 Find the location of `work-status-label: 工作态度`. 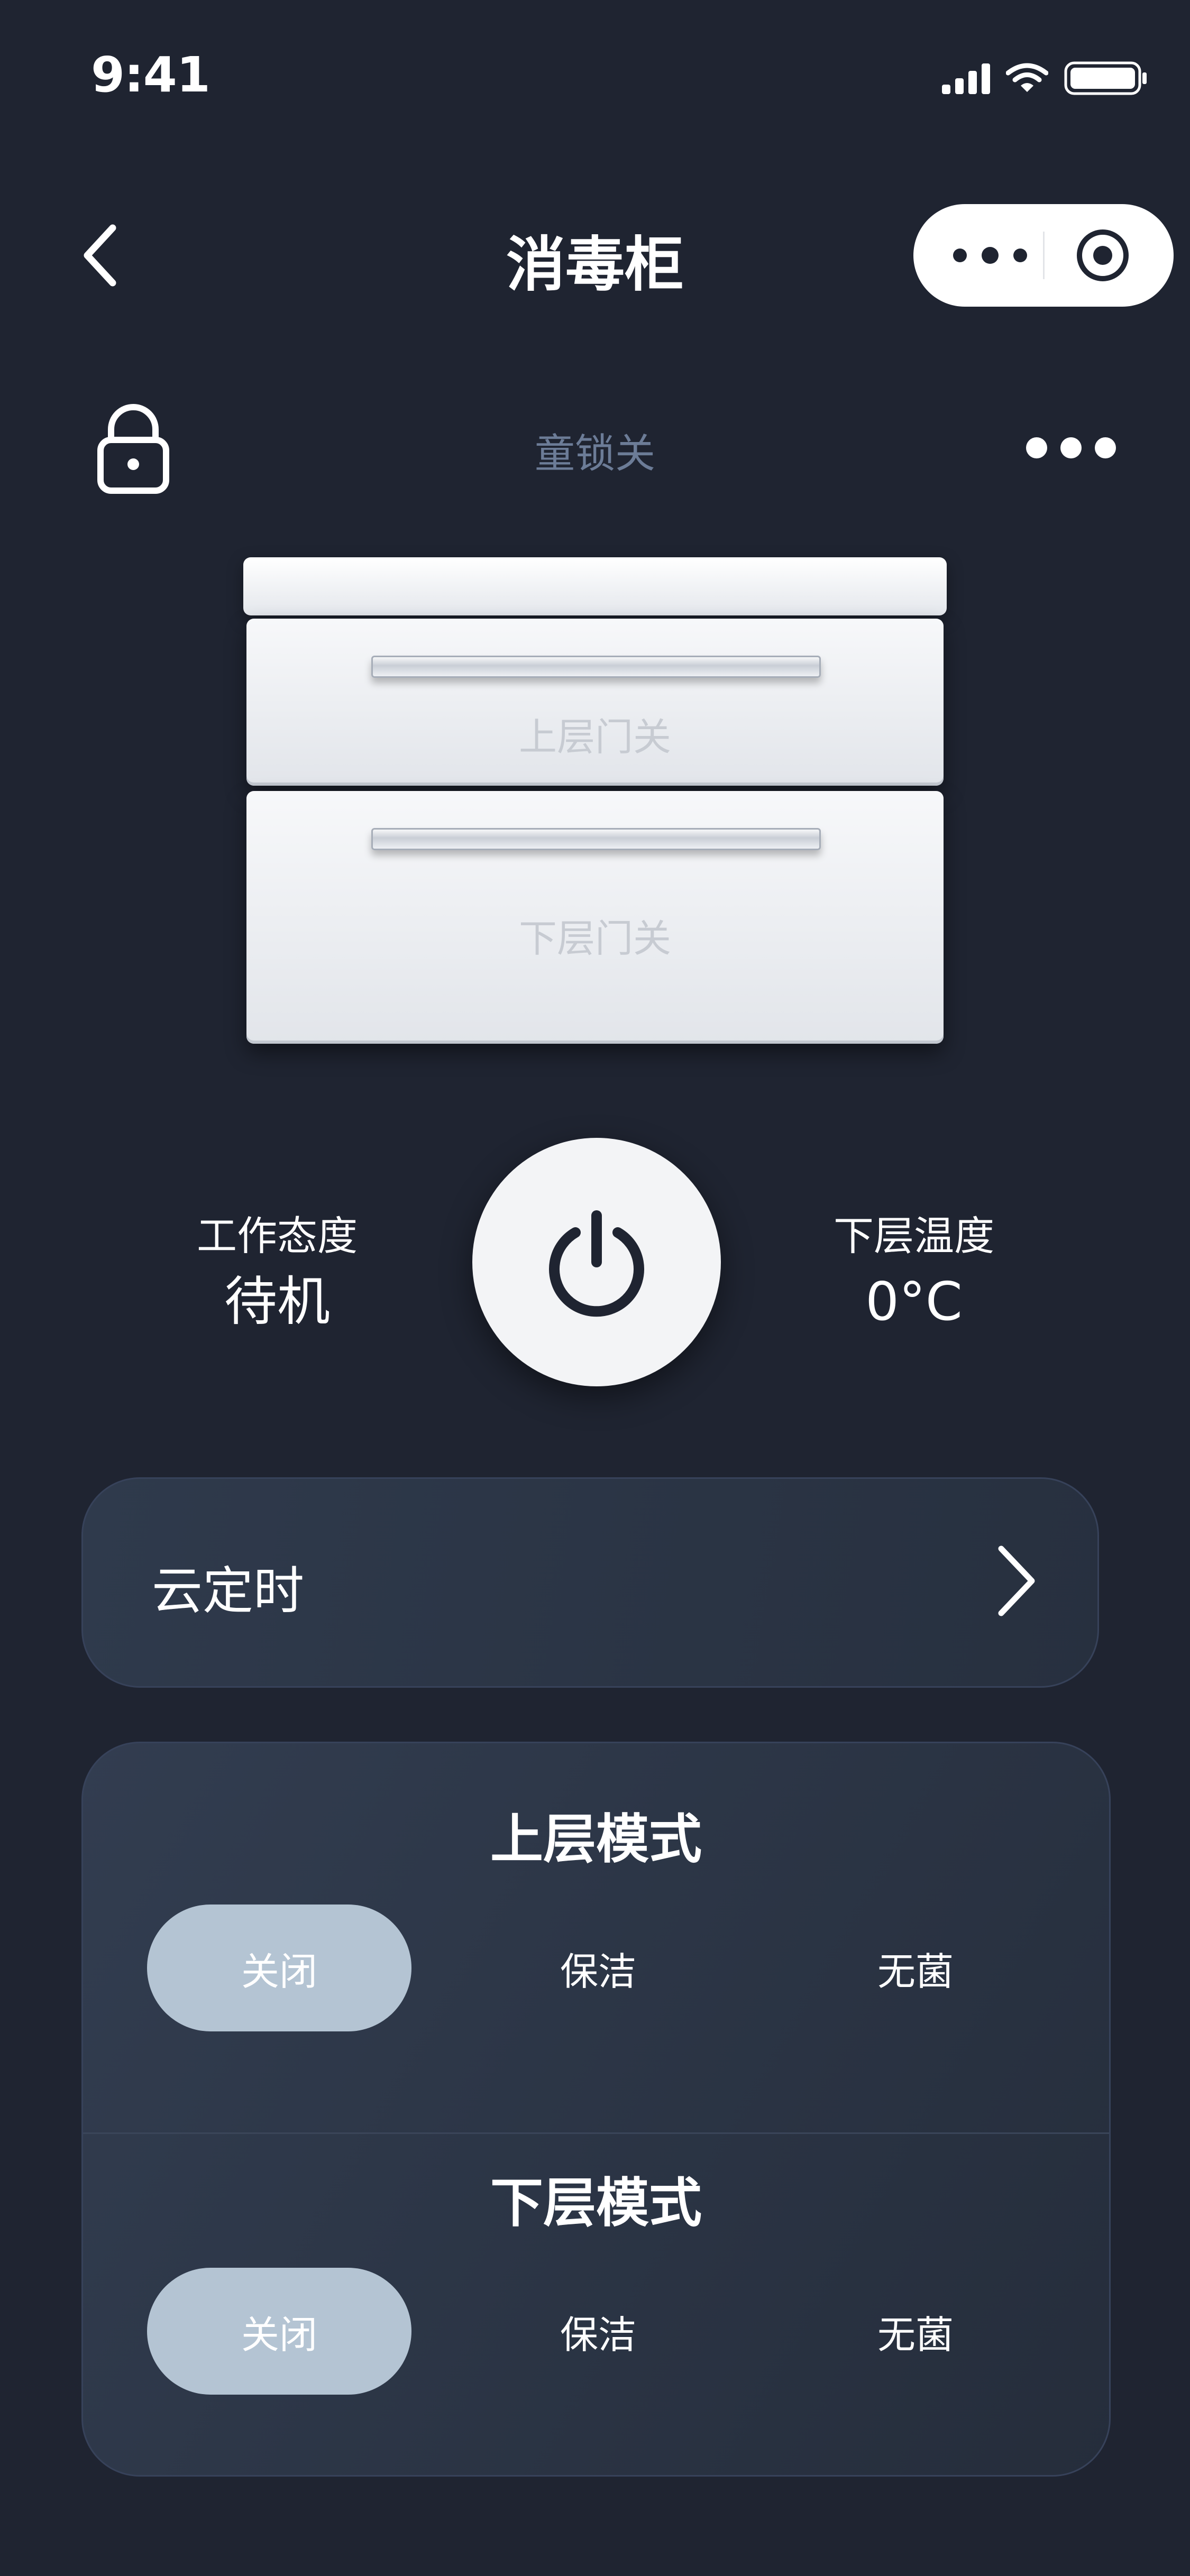

work-status-label: 工作态度 is located at coordinates (277, 1235).